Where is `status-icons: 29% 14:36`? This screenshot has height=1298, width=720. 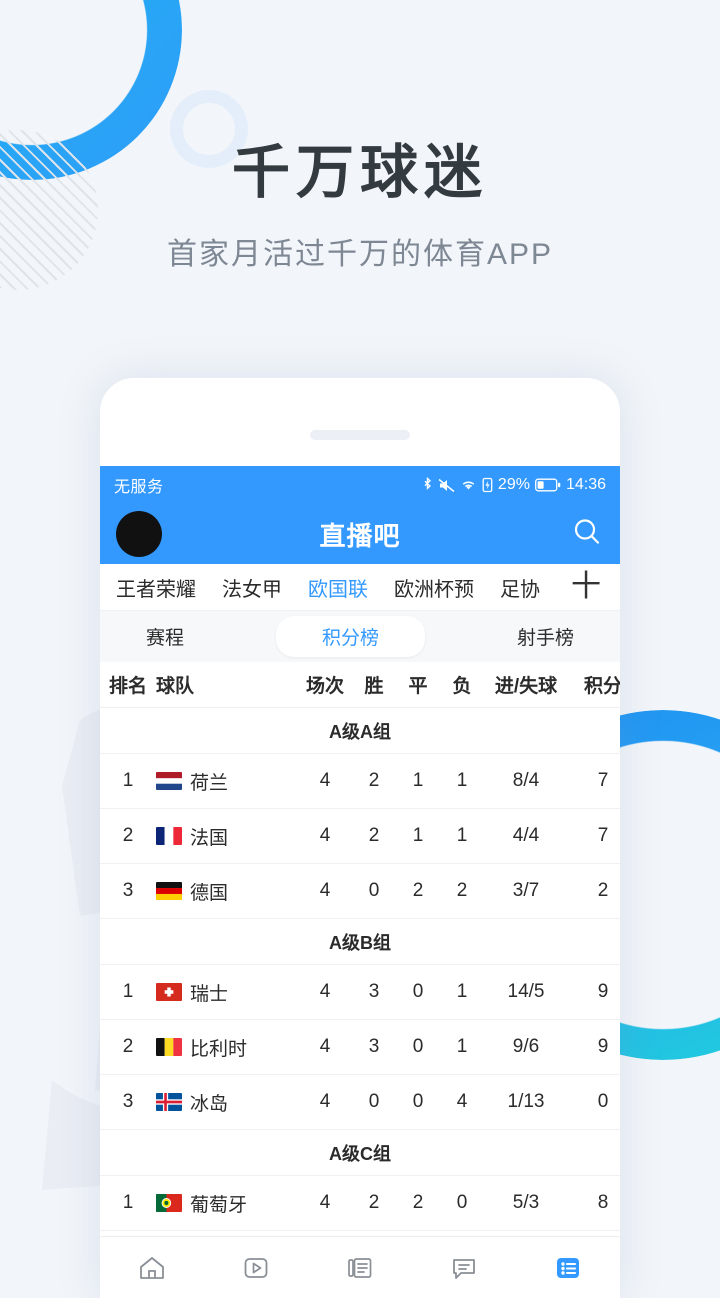 status-icons: 29% 14:36 is located at coordinates (514, 485).